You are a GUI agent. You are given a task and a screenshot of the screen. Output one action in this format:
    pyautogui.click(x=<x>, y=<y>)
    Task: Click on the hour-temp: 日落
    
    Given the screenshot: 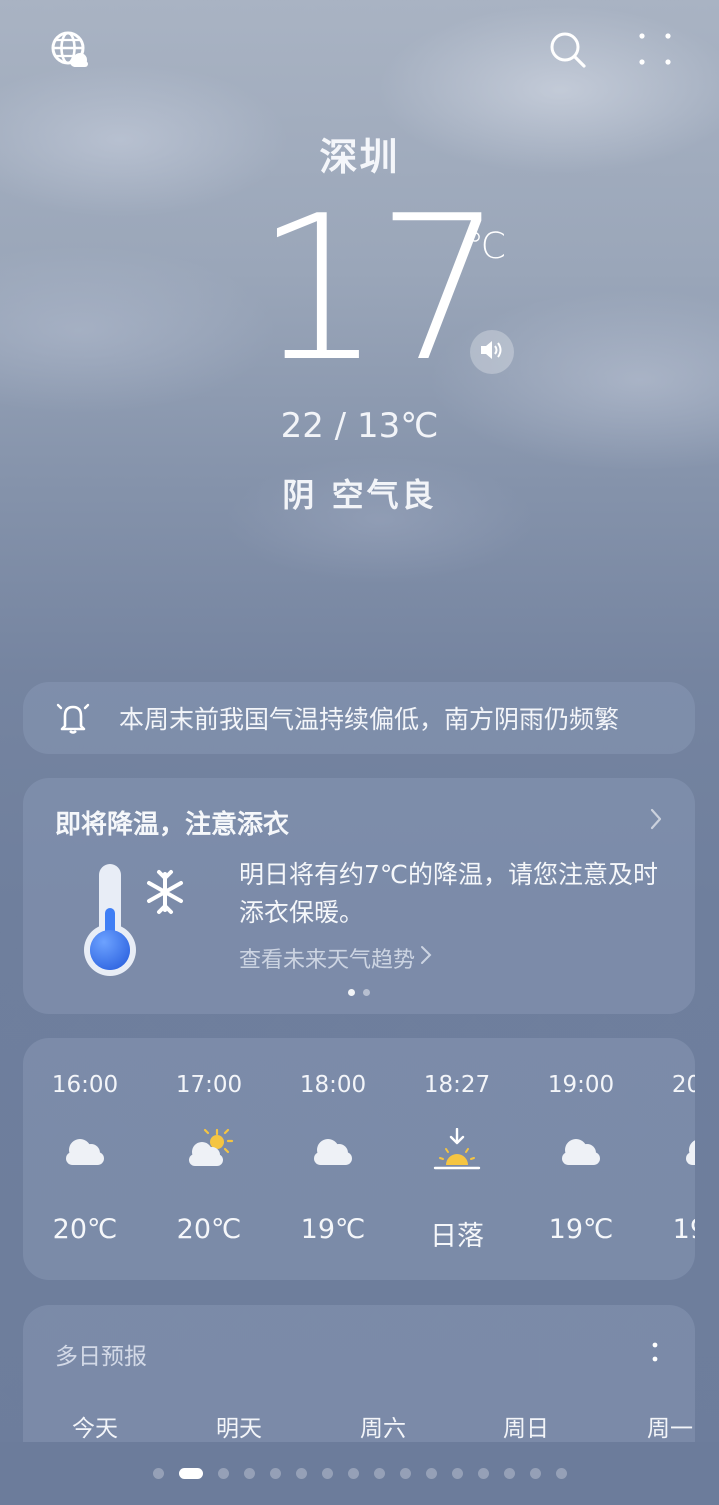 What is the action you would take?
    pyautogui.click(x=457, y=1236)
    